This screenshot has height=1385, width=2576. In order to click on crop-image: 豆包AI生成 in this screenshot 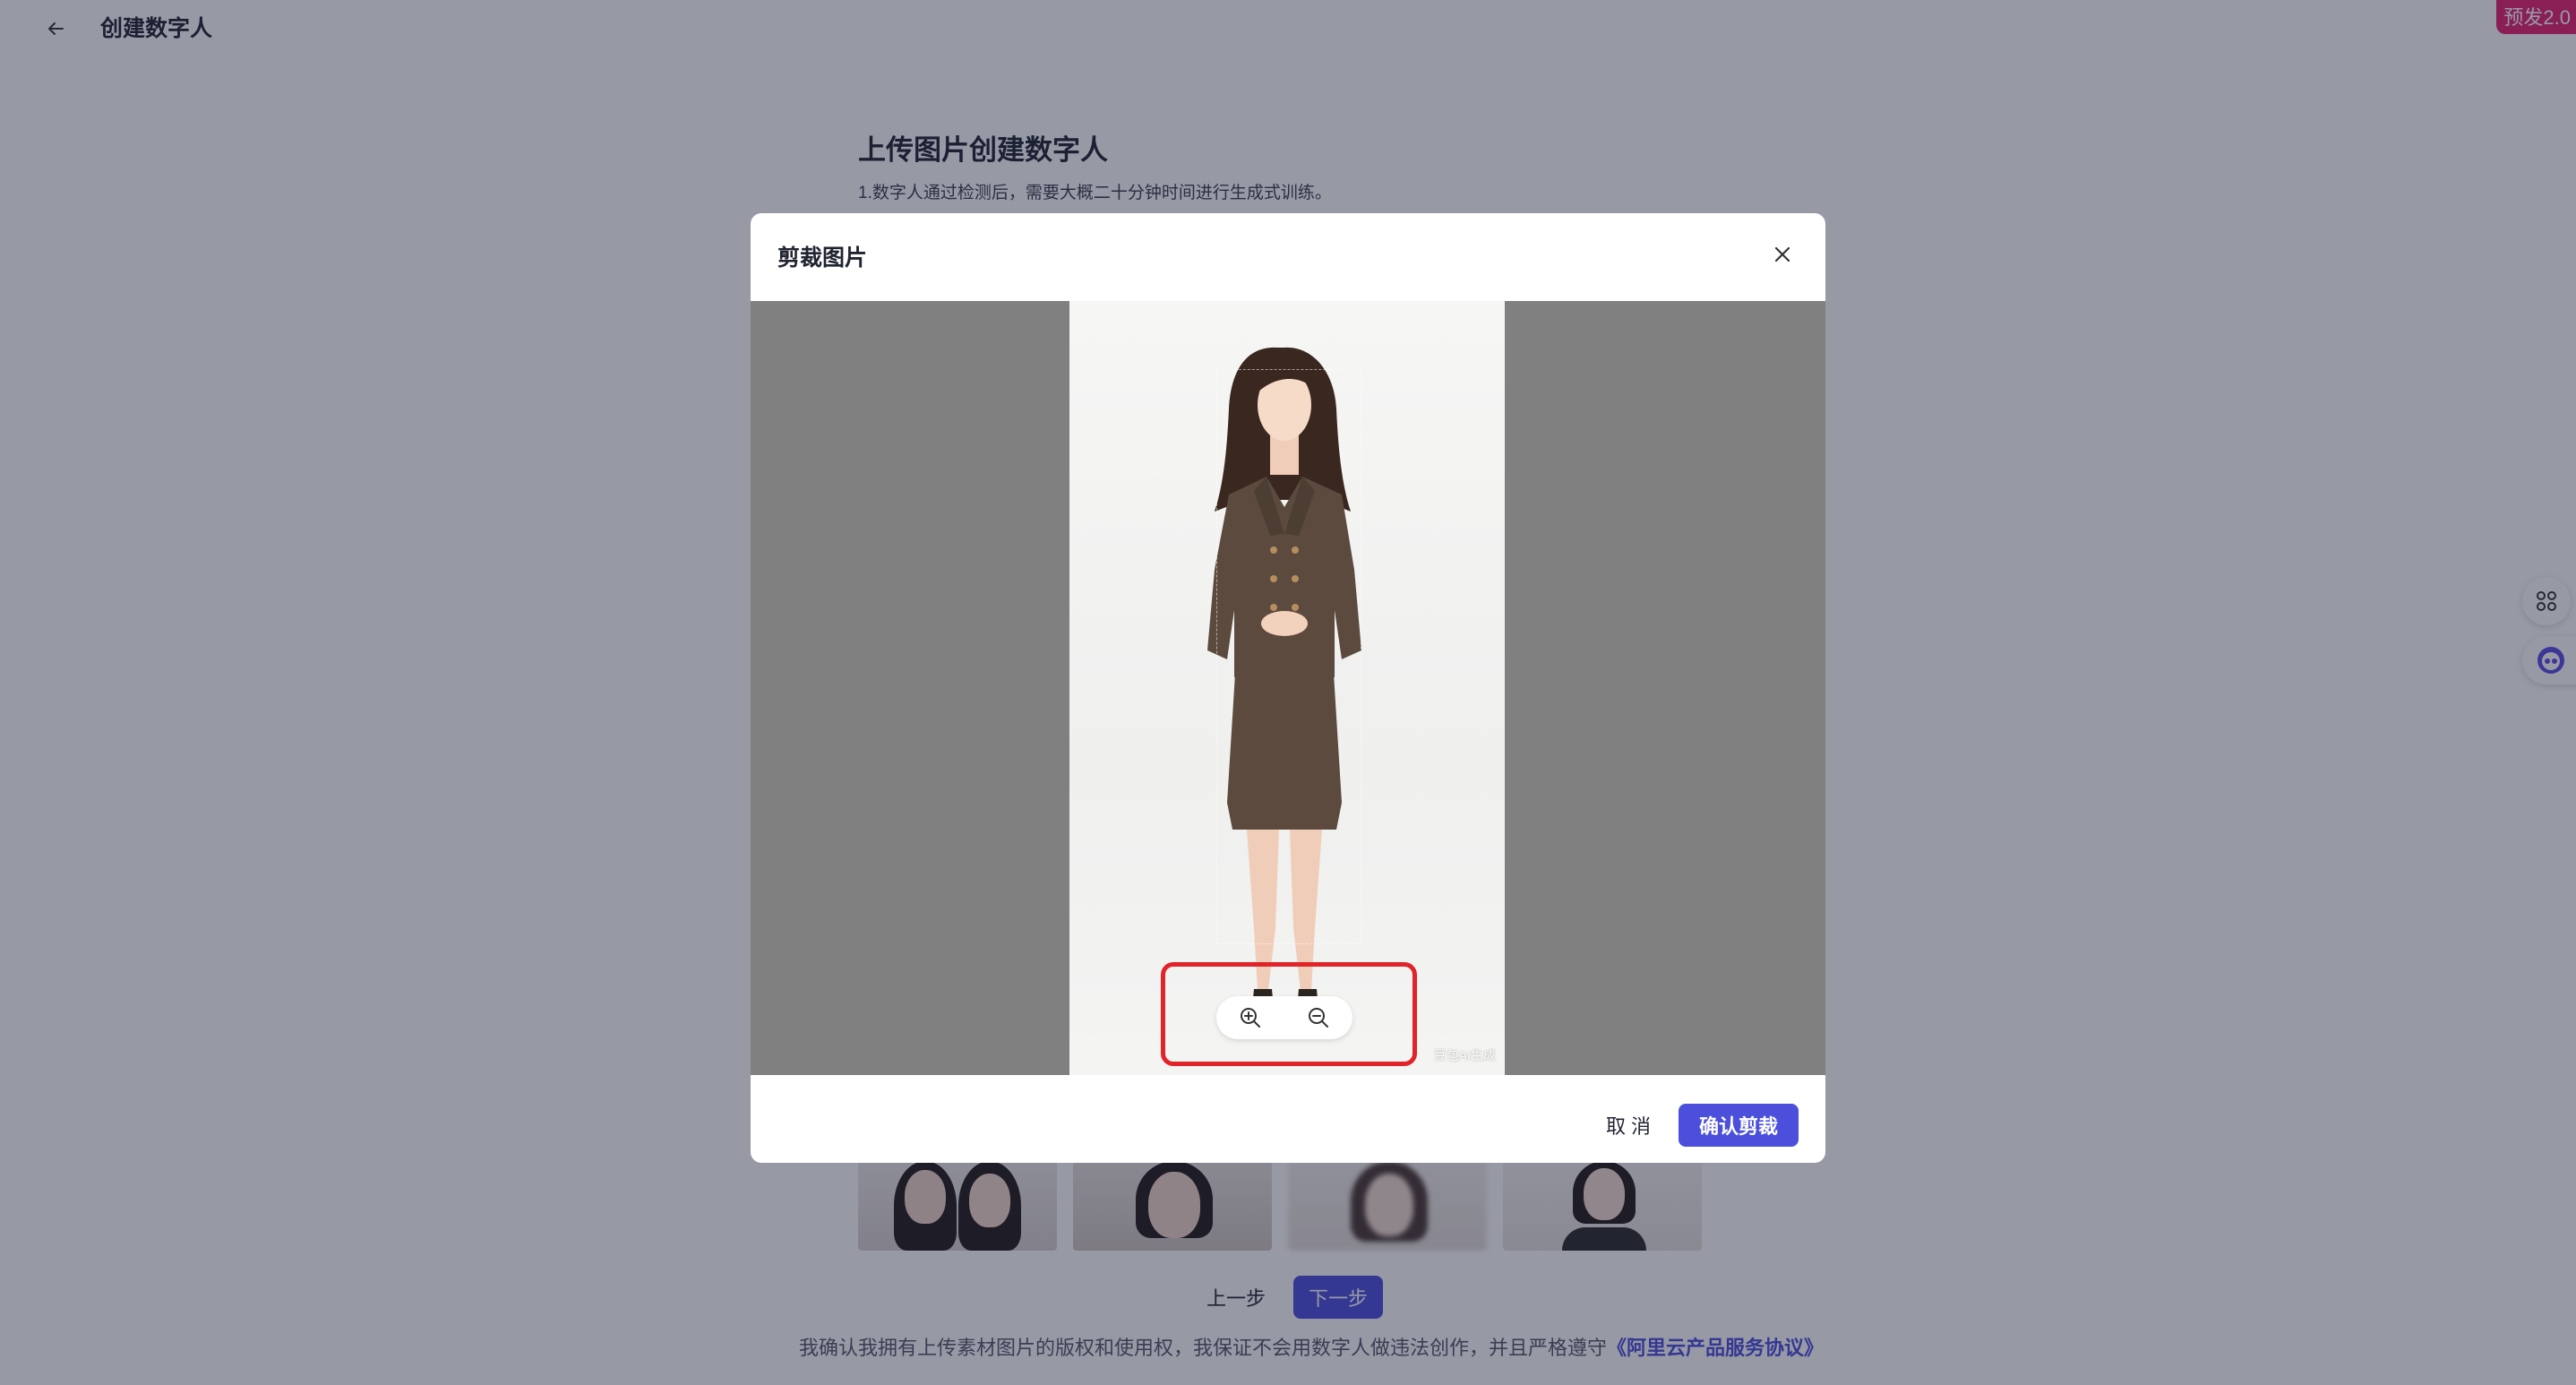, I will do `click(1287, 688)`.